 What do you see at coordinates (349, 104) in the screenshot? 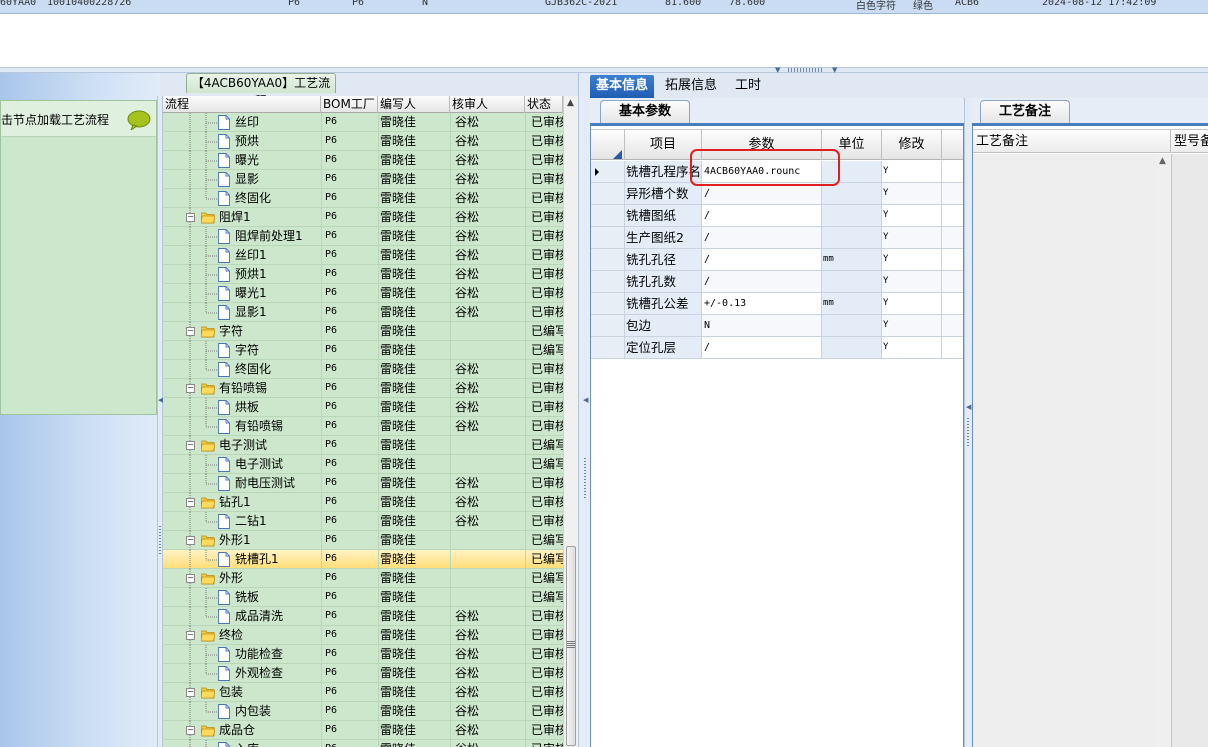
I see `column-header-bom-factory: BOM工厂` at bounding box center [349, 104].